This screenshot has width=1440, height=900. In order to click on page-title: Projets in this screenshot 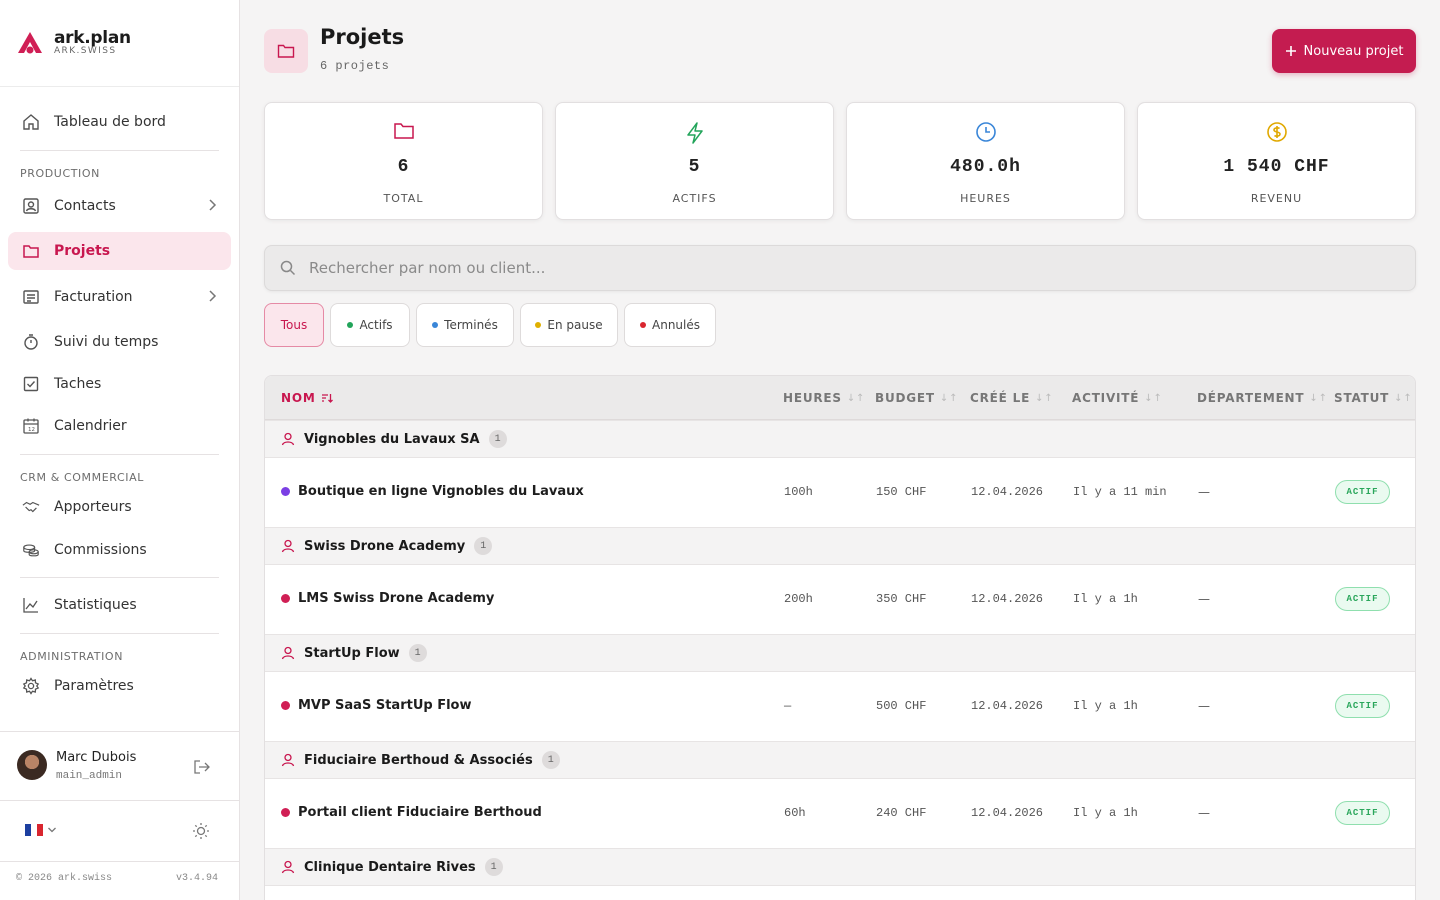, I will do `click(362, 37)`.